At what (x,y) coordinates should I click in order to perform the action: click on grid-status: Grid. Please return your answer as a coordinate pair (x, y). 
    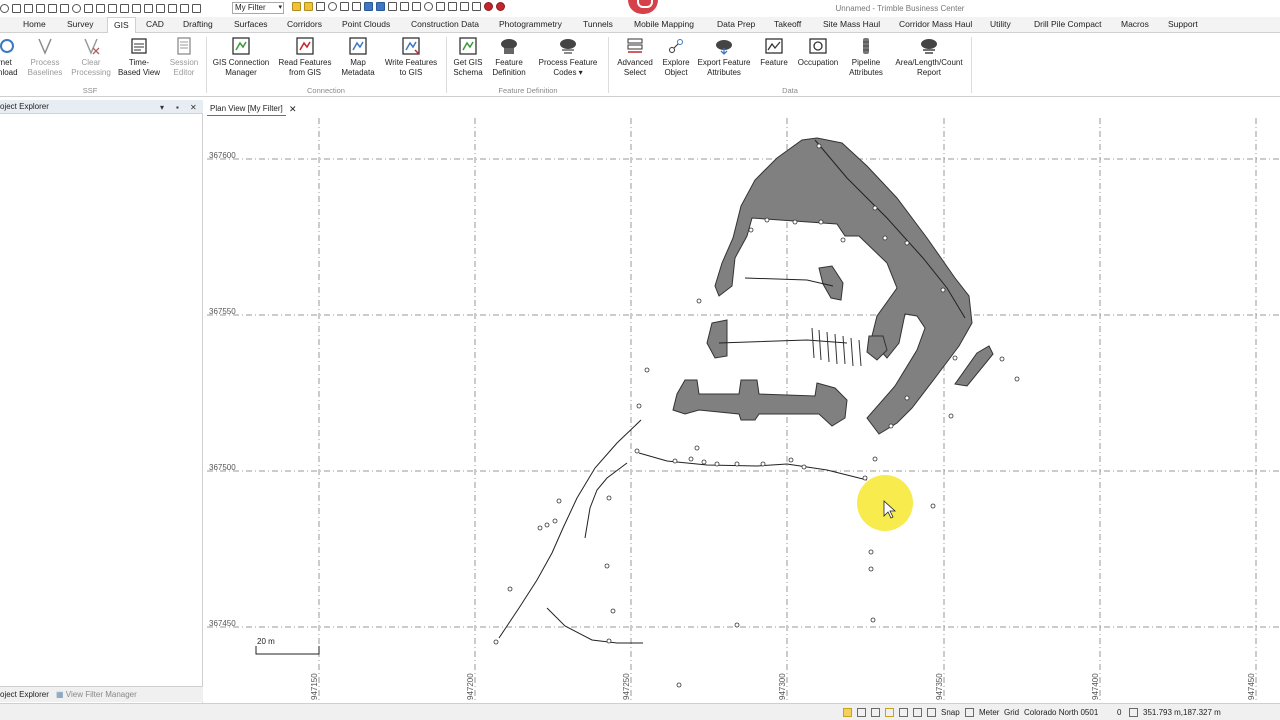
    Looking at the image, I should click on (1011, 712).